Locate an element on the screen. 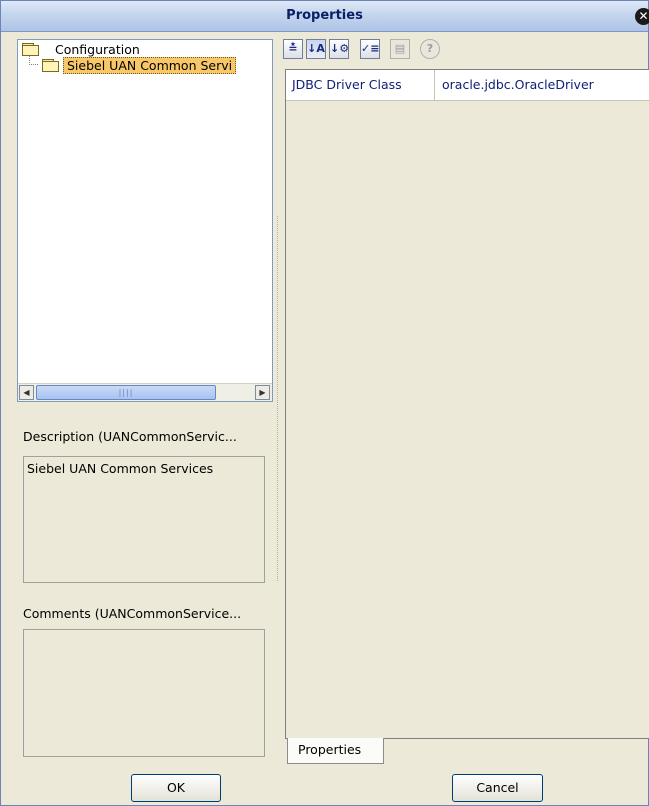 This screenshot has width=649, height=806. checklist-icon: ✓≡ is located at coordinates (370, 49).